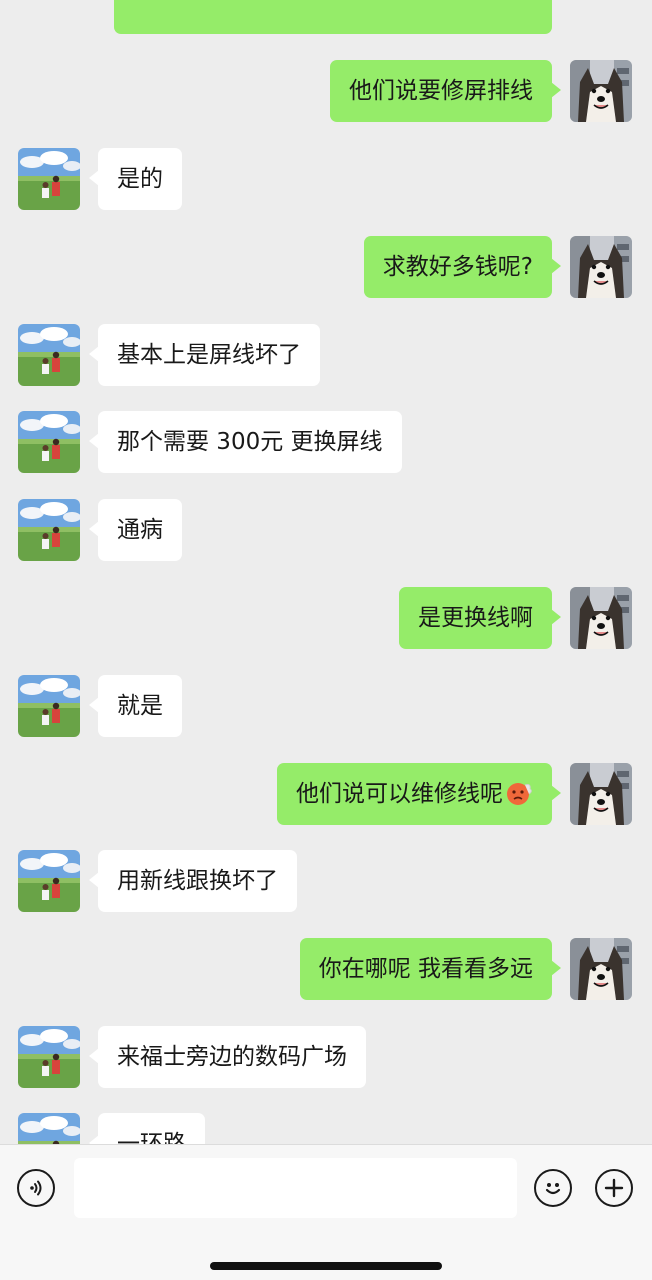 The height and width of the screenshot is (1280, 652). I want to click on smiley-icon, so click(553, 1189).